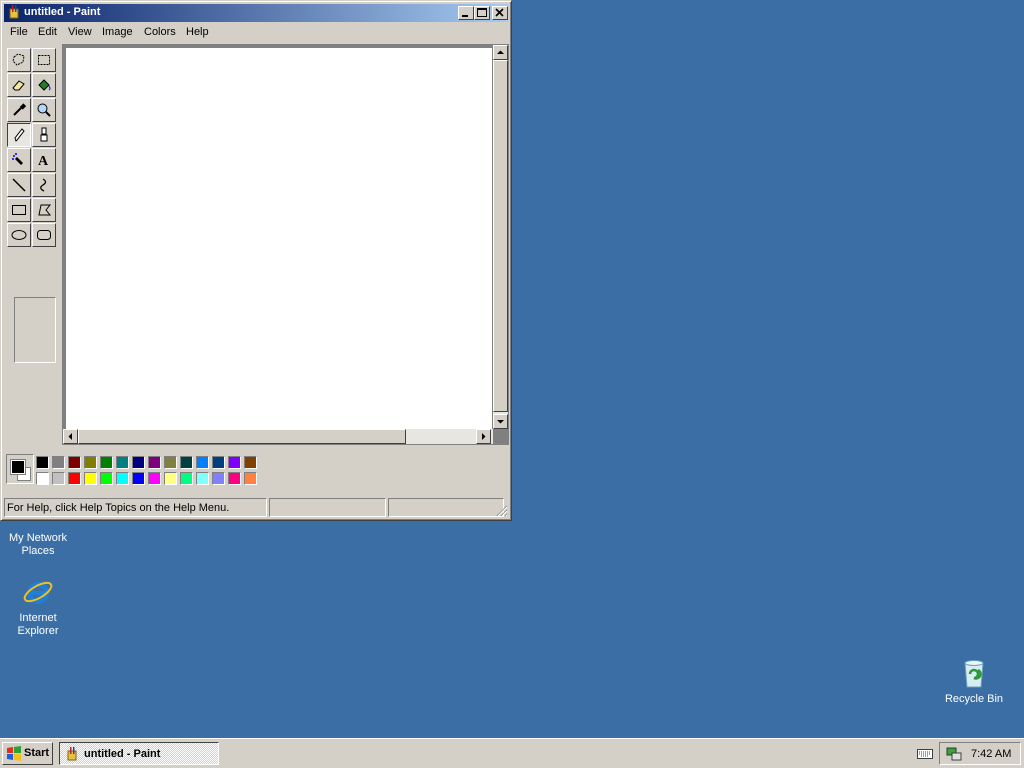  Describe the element at coordinates (500, 421) in the screenshot. I see `scroll-down-button` at that location.